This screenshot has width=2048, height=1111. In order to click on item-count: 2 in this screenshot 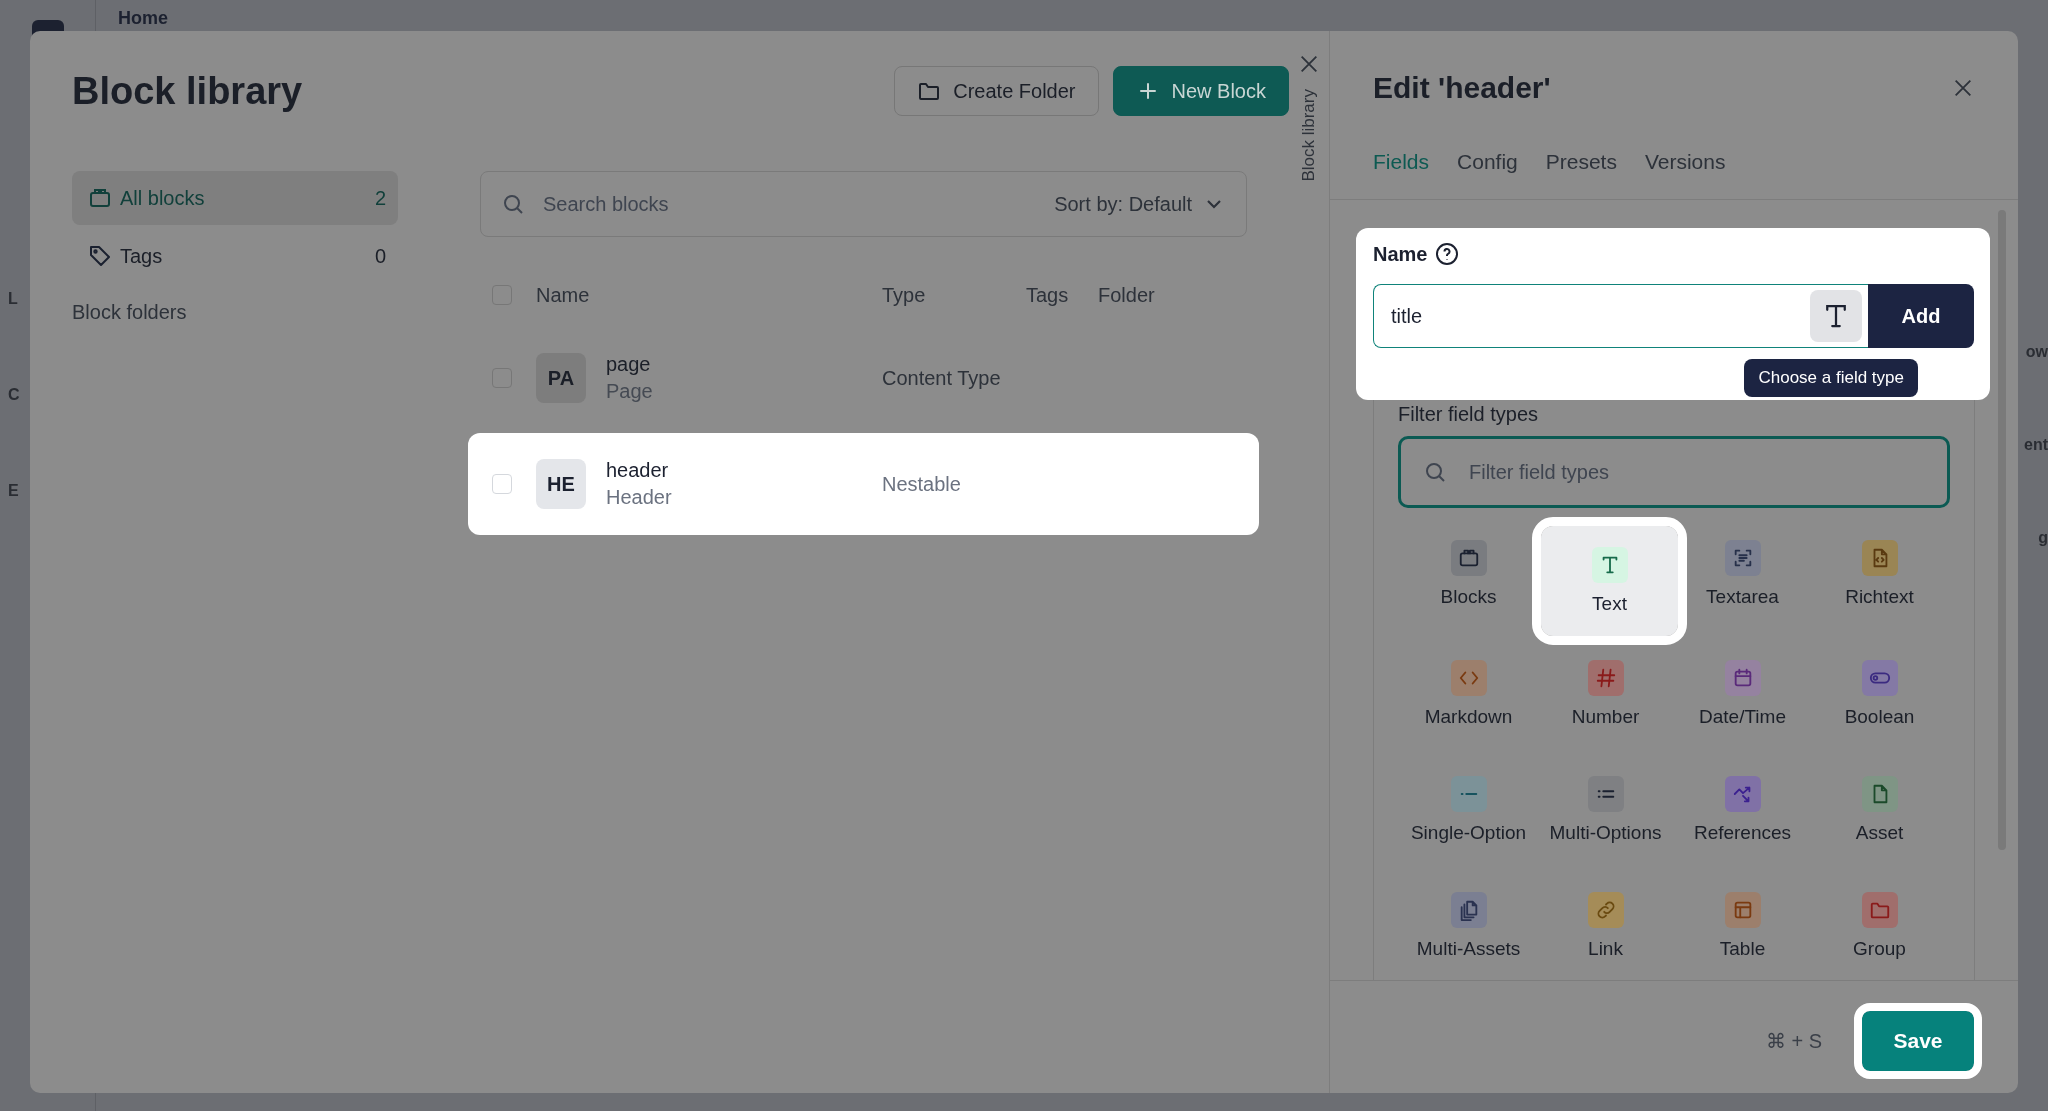, I will do `click(380, 198)`.